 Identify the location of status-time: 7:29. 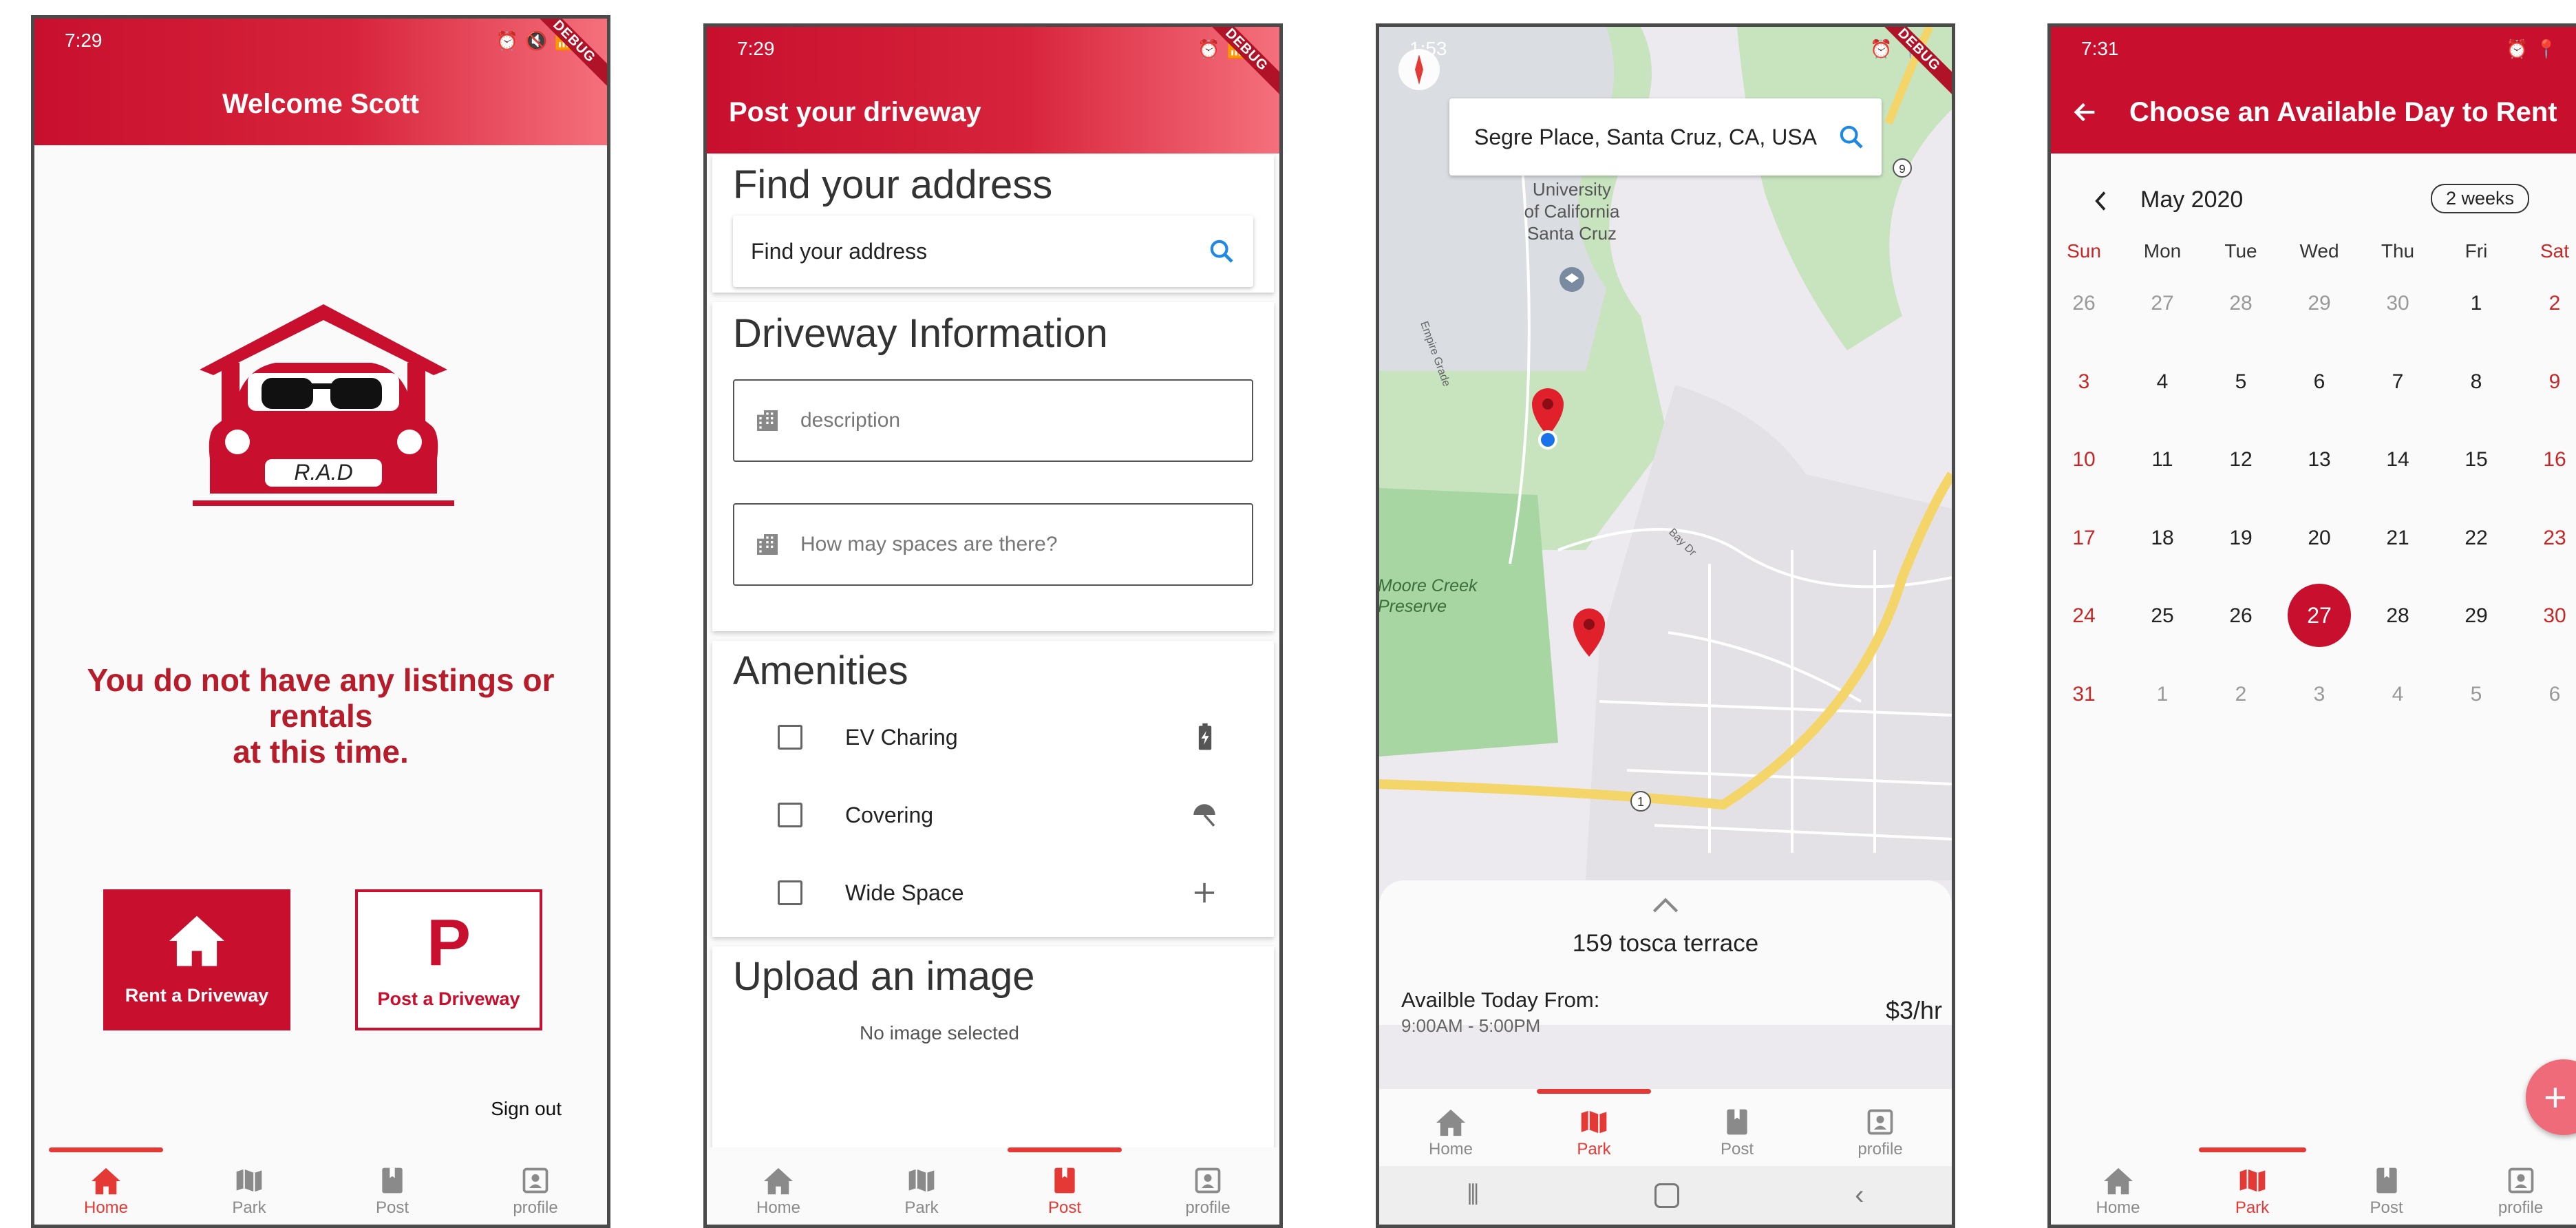
(84, 40).